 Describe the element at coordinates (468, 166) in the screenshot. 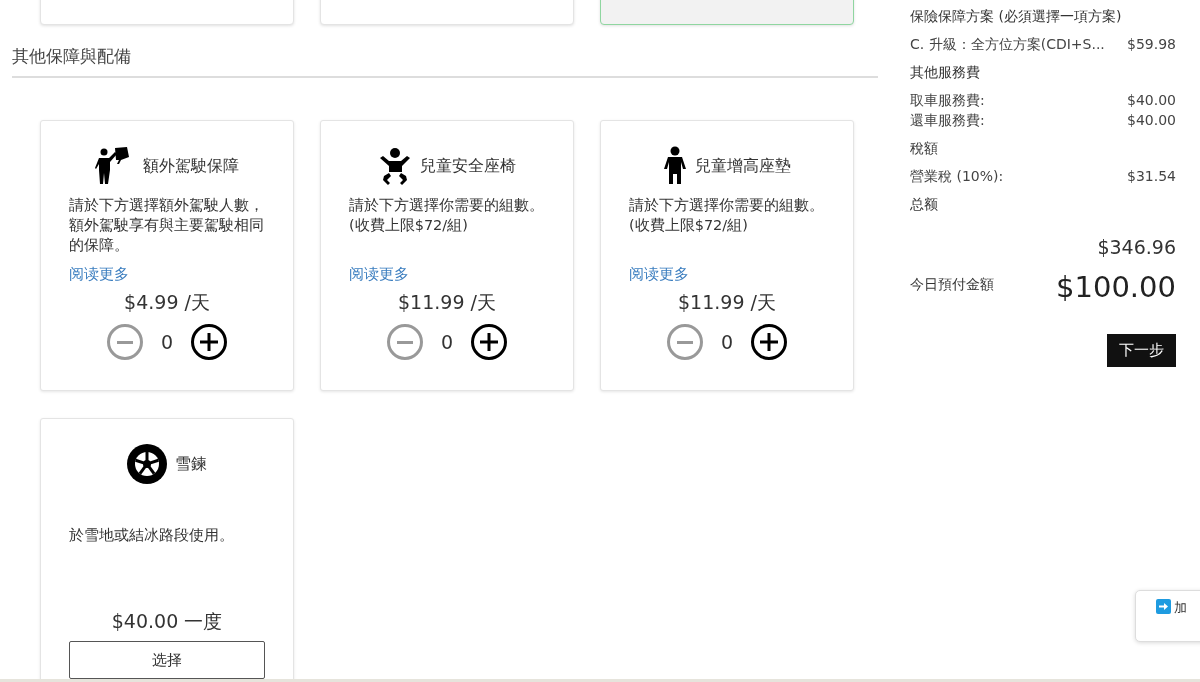

I see `extra-title: 兒童安全座椅` at that location.